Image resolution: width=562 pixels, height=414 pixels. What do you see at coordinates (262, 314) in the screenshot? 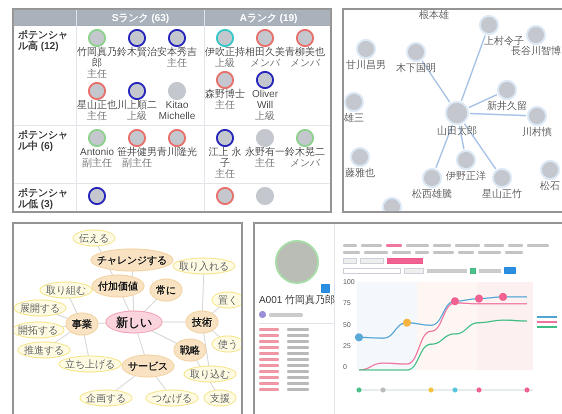
I see `status-icon` at bounding box center [262, 314].